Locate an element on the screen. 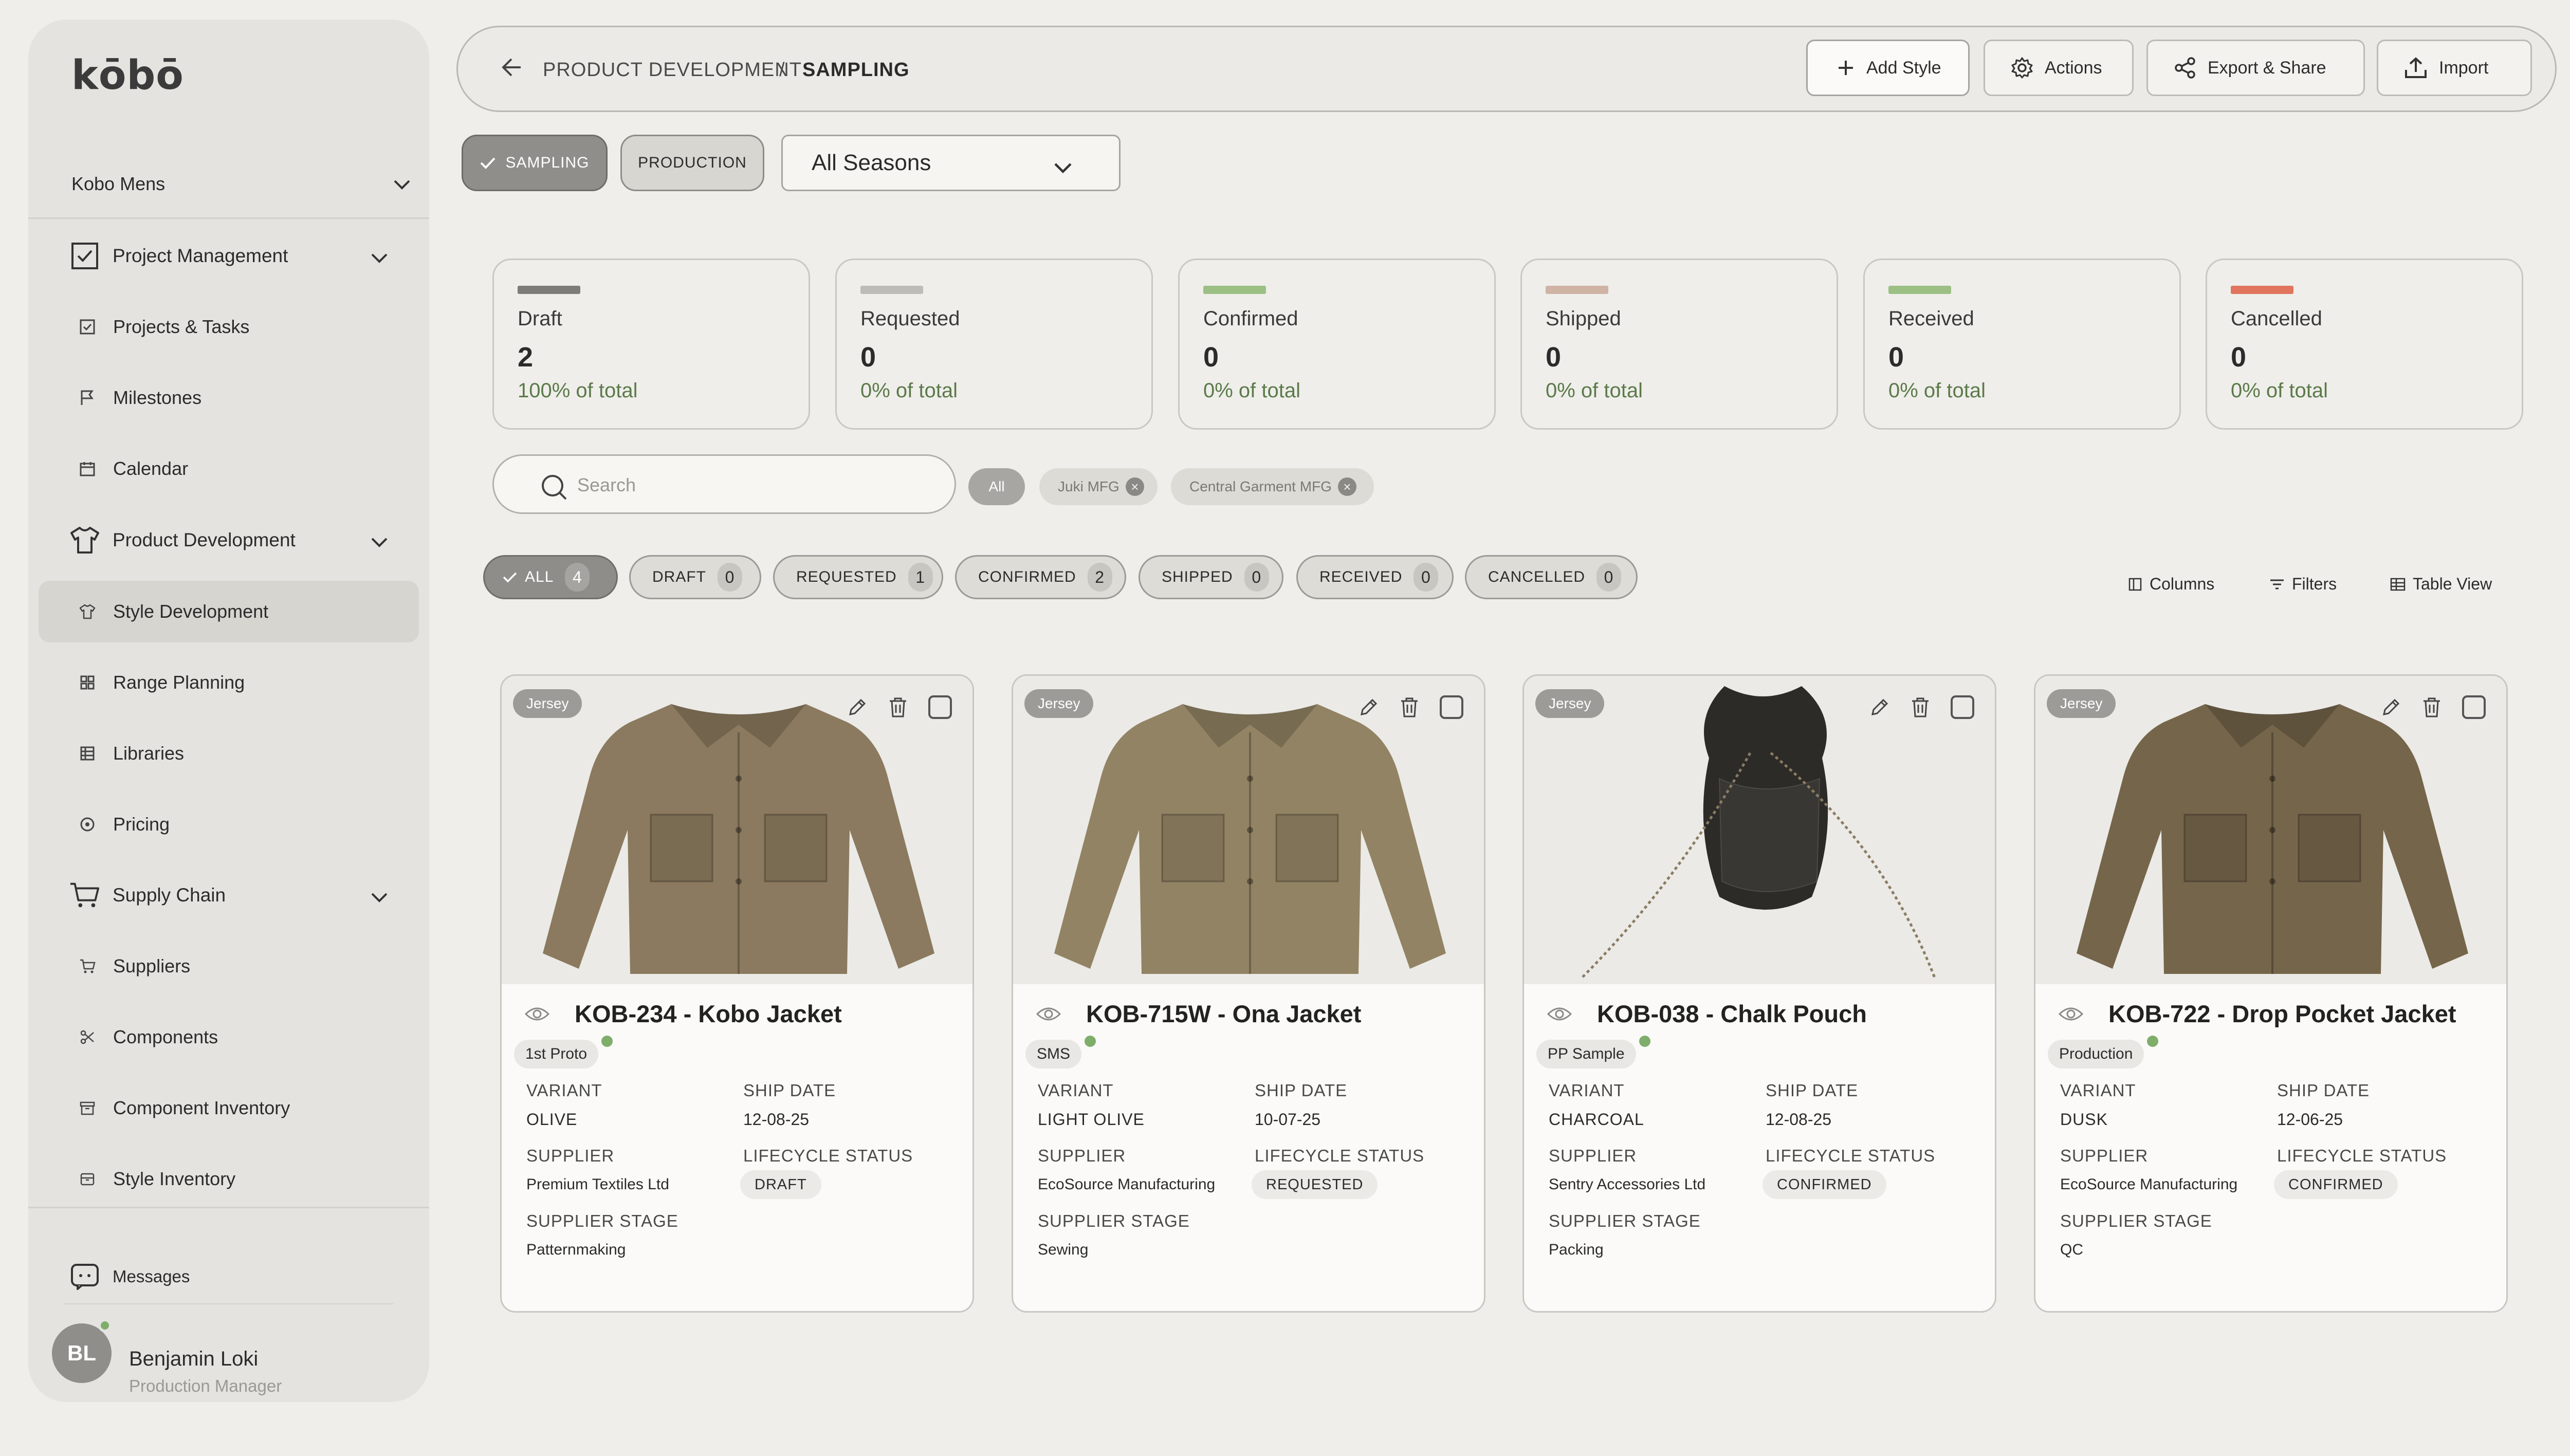  stat-card-received: Received 0 0% of total is located at coordinates (2022, 344).